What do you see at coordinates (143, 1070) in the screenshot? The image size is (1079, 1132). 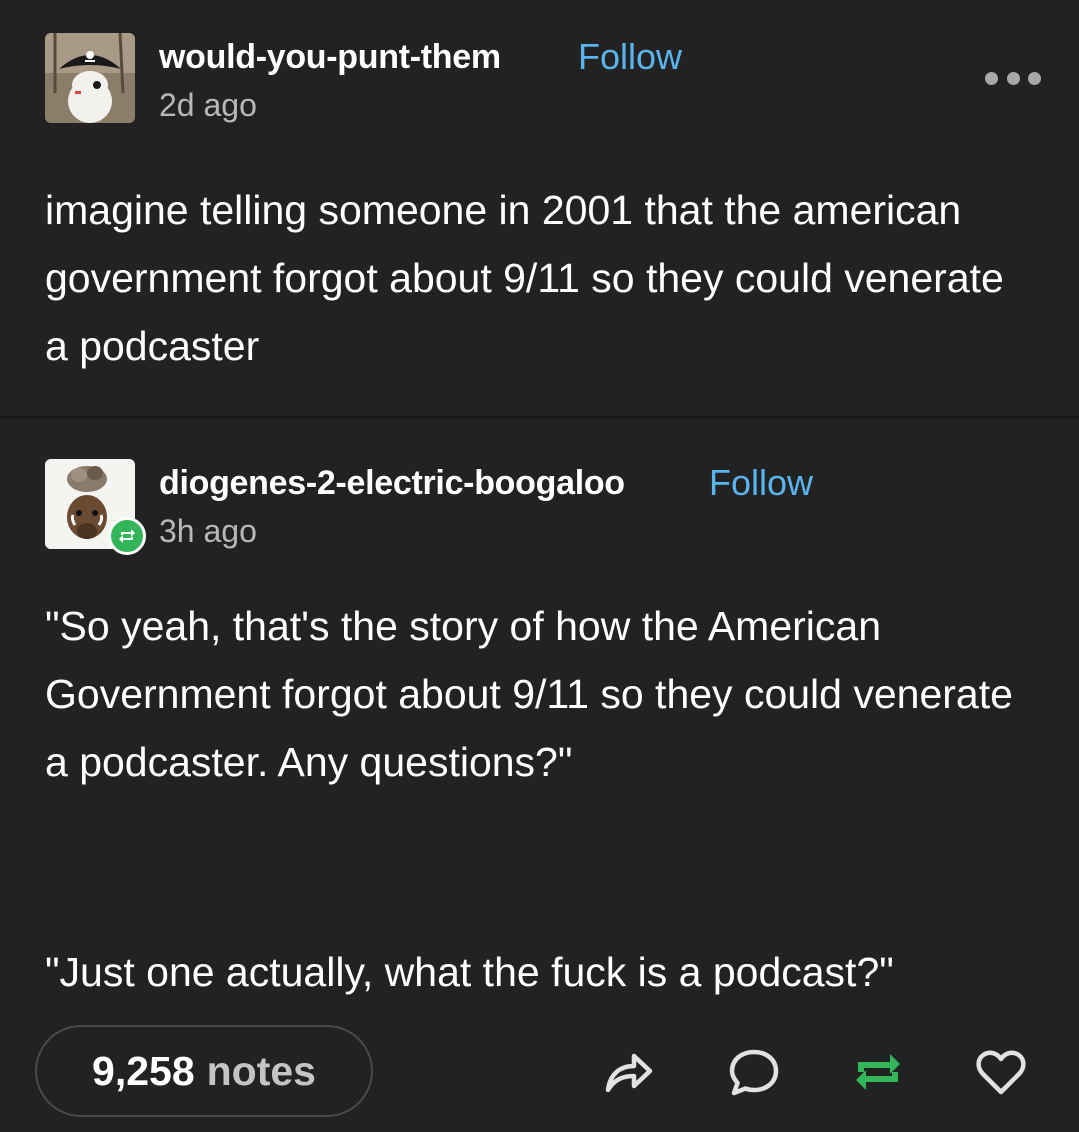 I see `notes-count: 9,258` at bounding box center [143, 1070].